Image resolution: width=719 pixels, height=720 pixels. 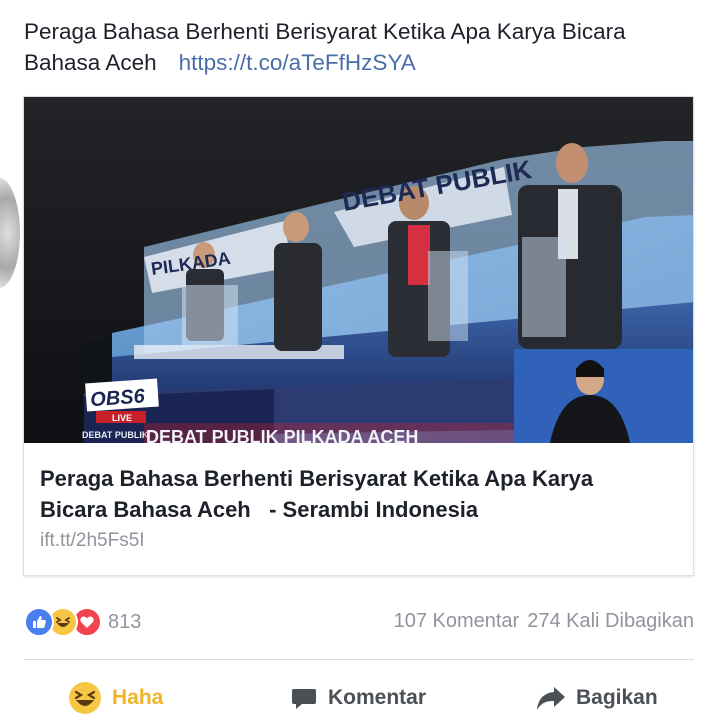 What do you see at coordinates (297, 62) in the screenshot?
I see `post-link: https://t.co/aTeFfHzSYA` at bounding box center [297, 62].